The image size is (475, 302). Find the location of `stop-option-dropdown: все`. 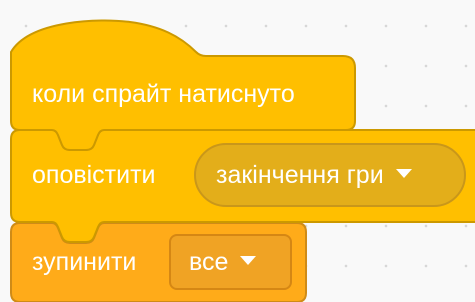

stop-option-dropdown: все is located at coordinates (230, 262).